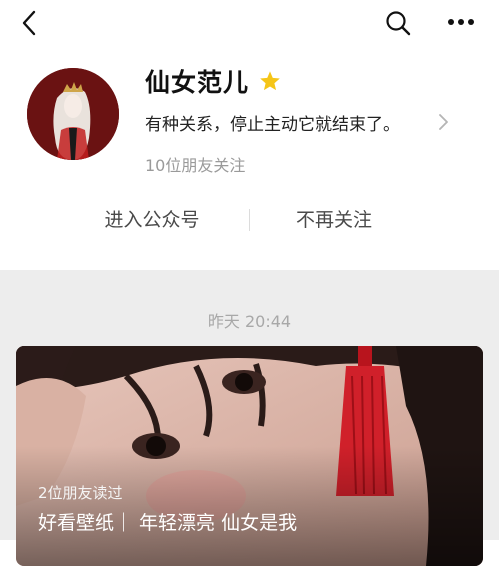 Image resolution: width=499 pixels, height=566 pixels. I want to click on account-description: 有种关系，停止主动它就结束了。, so click(272, 124).